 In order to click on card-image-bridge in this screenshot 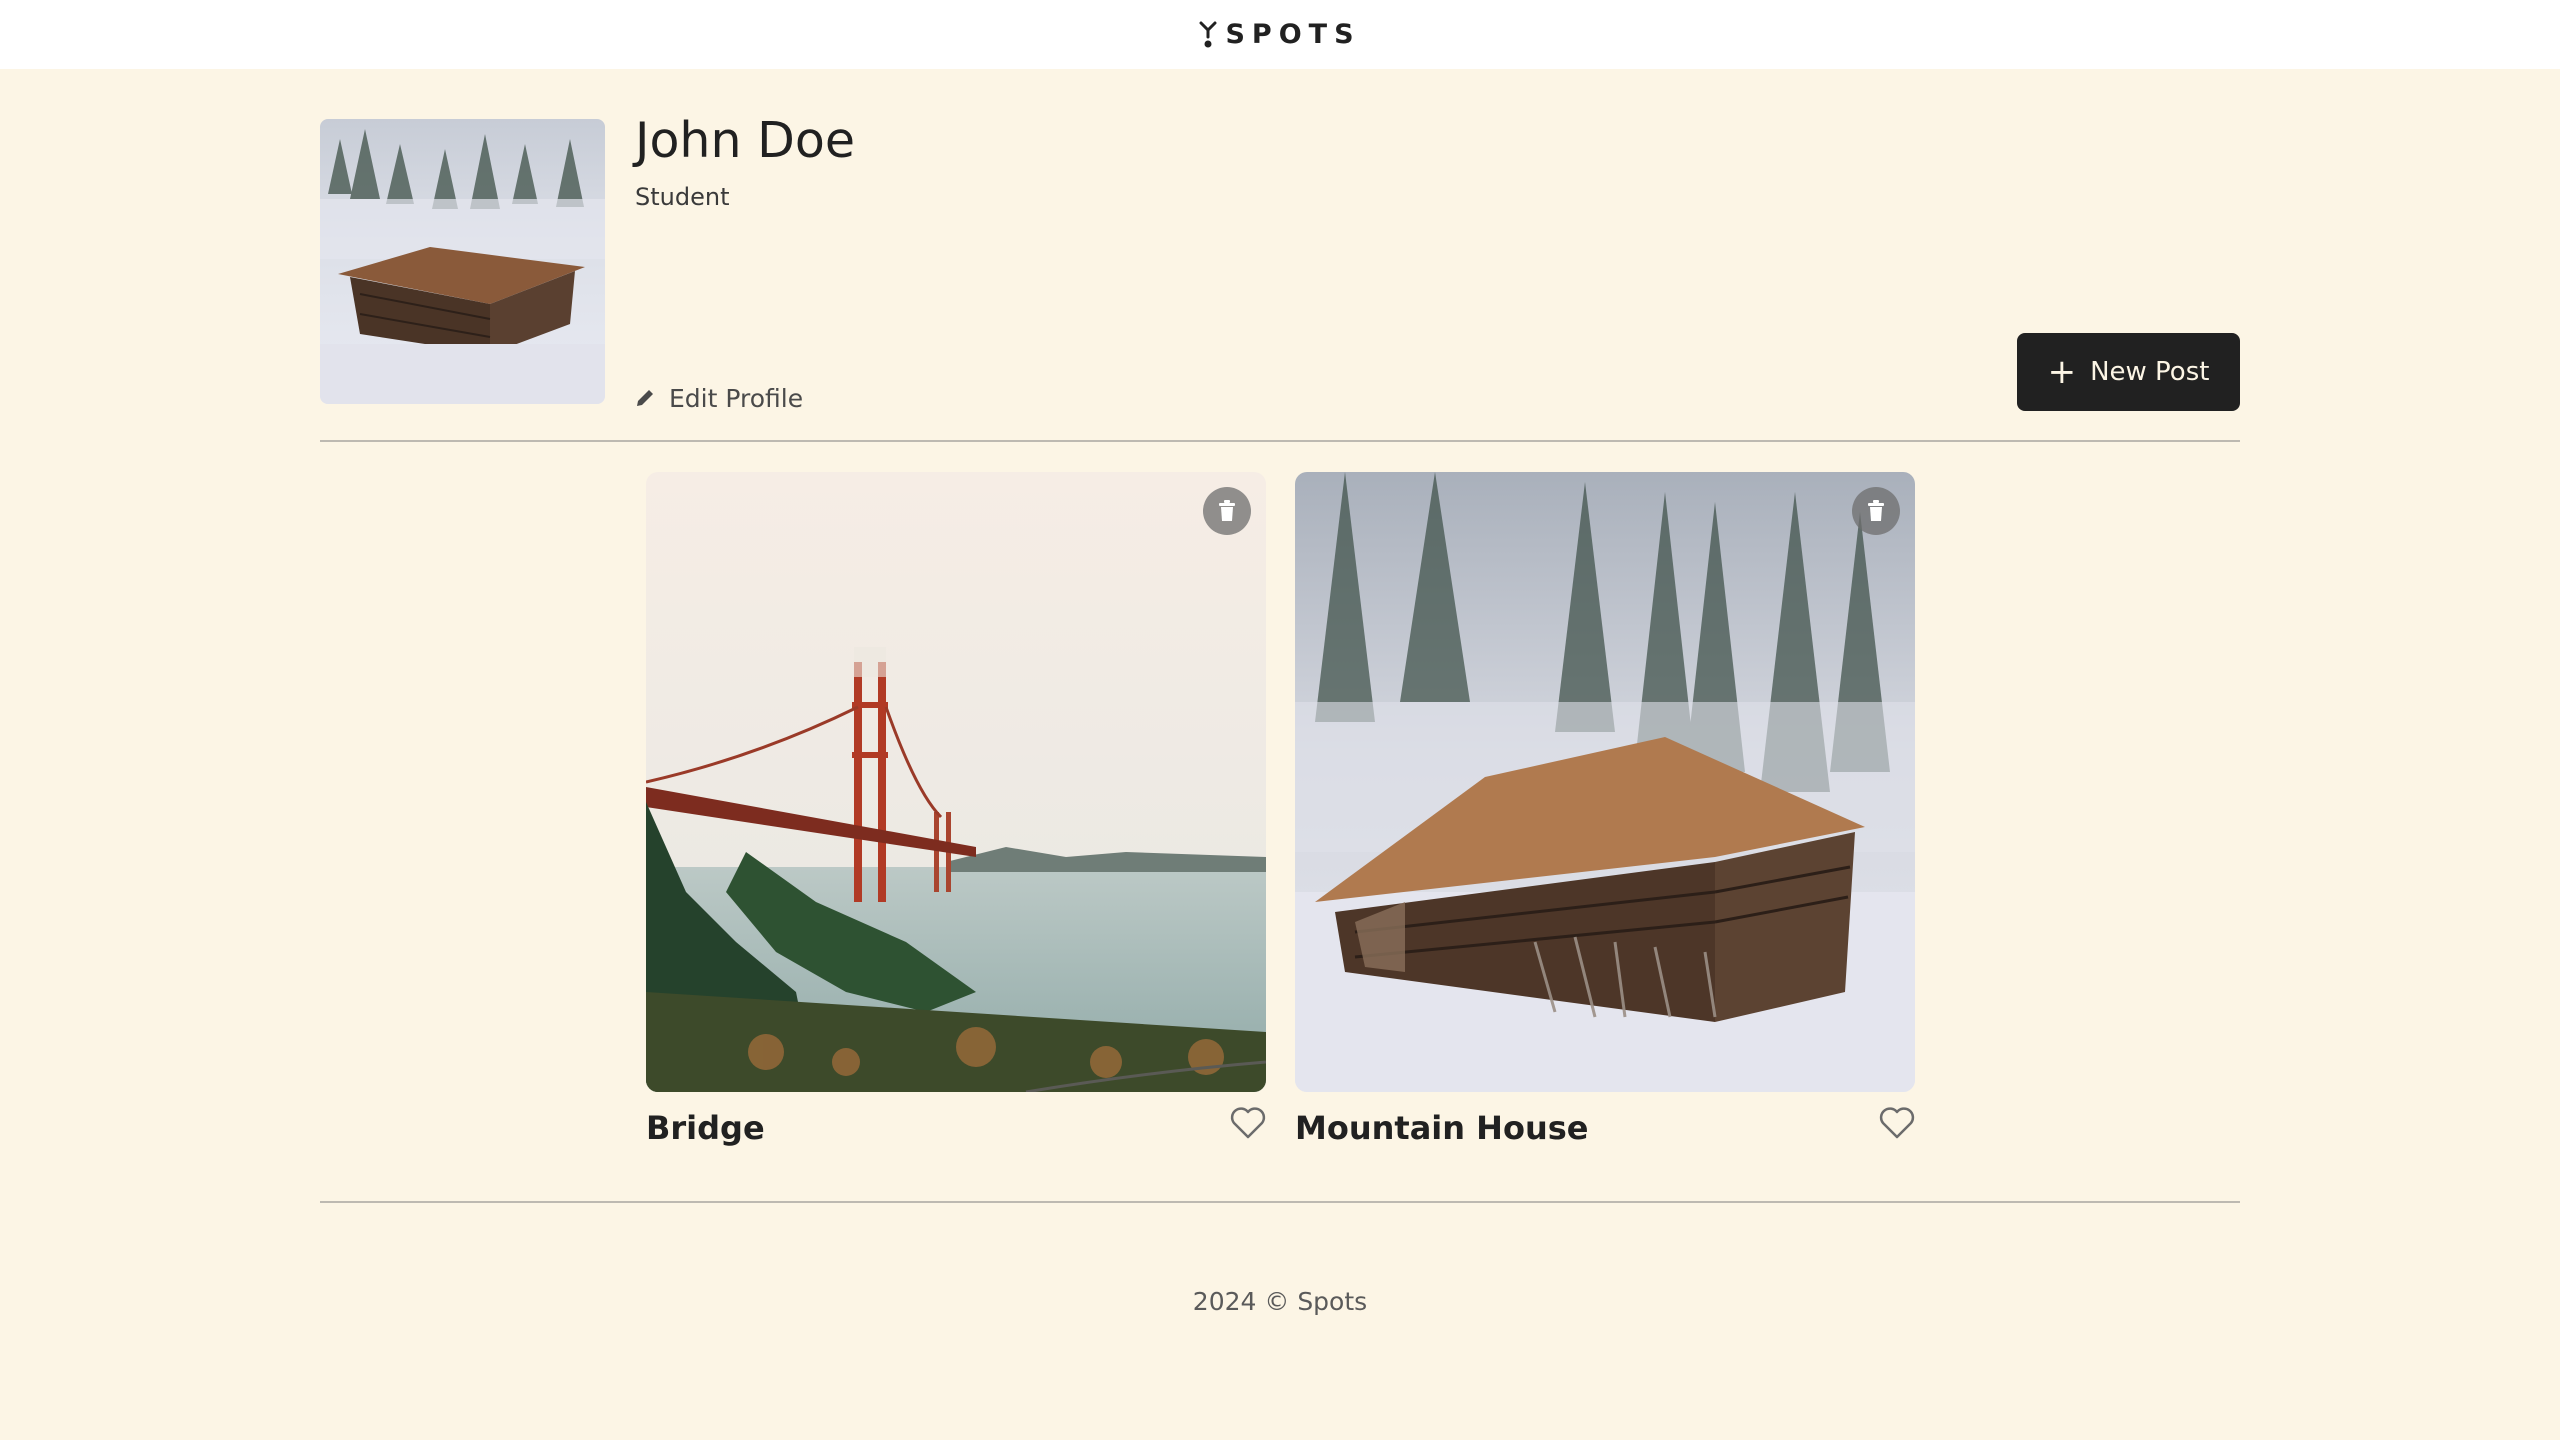, I will do `click(956, 782)`.